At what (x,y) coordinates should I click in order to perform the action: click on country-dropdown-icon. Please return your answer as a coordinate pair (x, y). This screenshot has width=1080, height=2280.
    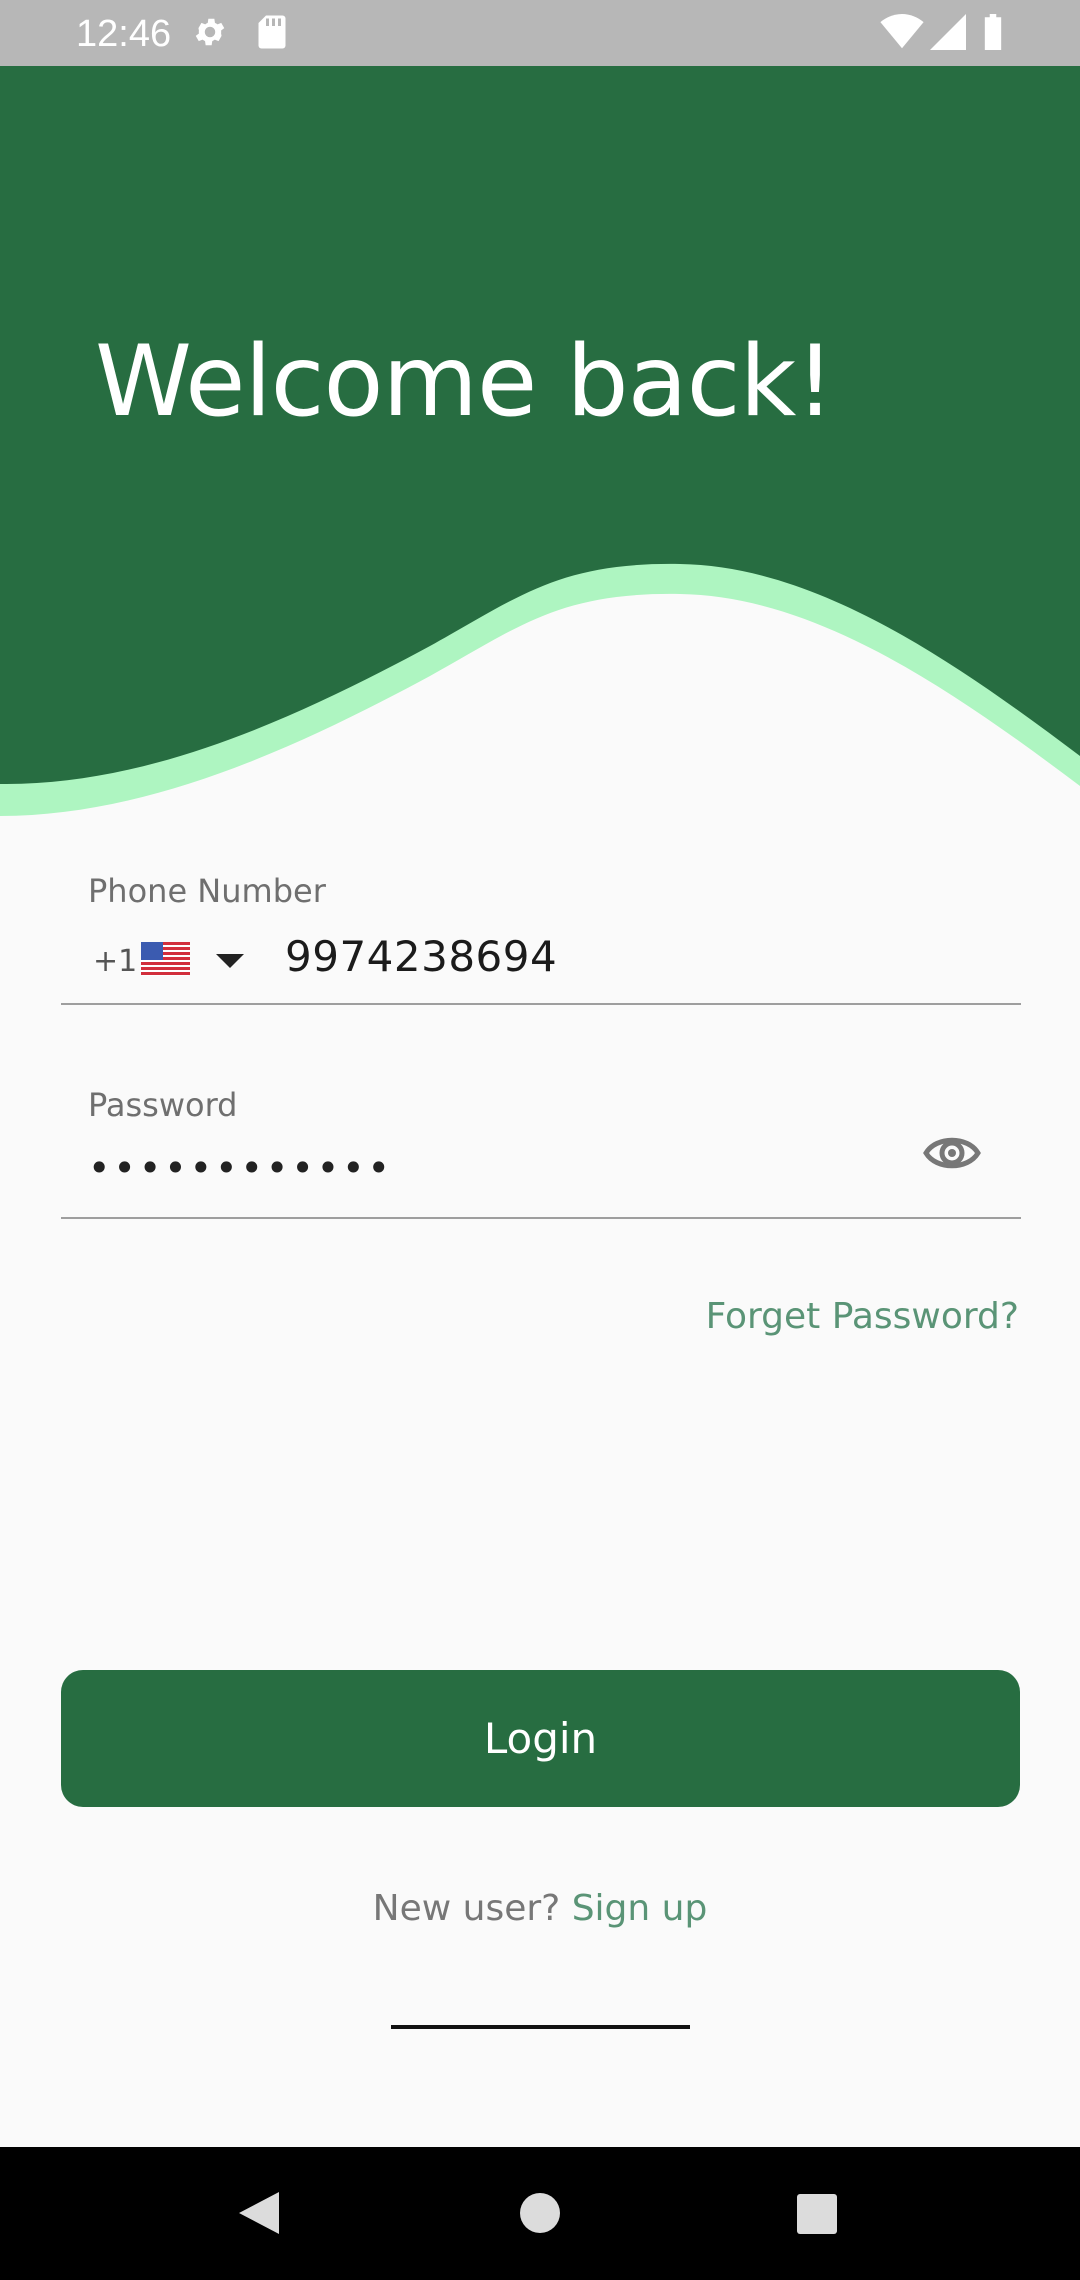
    Looking at the image, I should click on (230, 961).